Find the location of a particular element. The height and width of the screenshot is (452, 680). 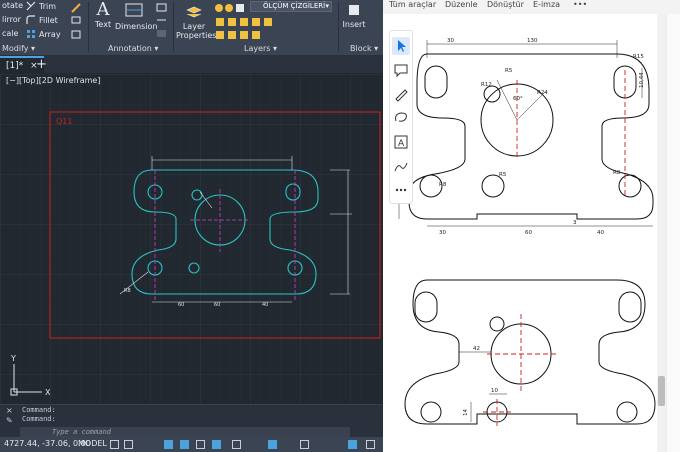

snap-icon is located at coordinates (128, 444).